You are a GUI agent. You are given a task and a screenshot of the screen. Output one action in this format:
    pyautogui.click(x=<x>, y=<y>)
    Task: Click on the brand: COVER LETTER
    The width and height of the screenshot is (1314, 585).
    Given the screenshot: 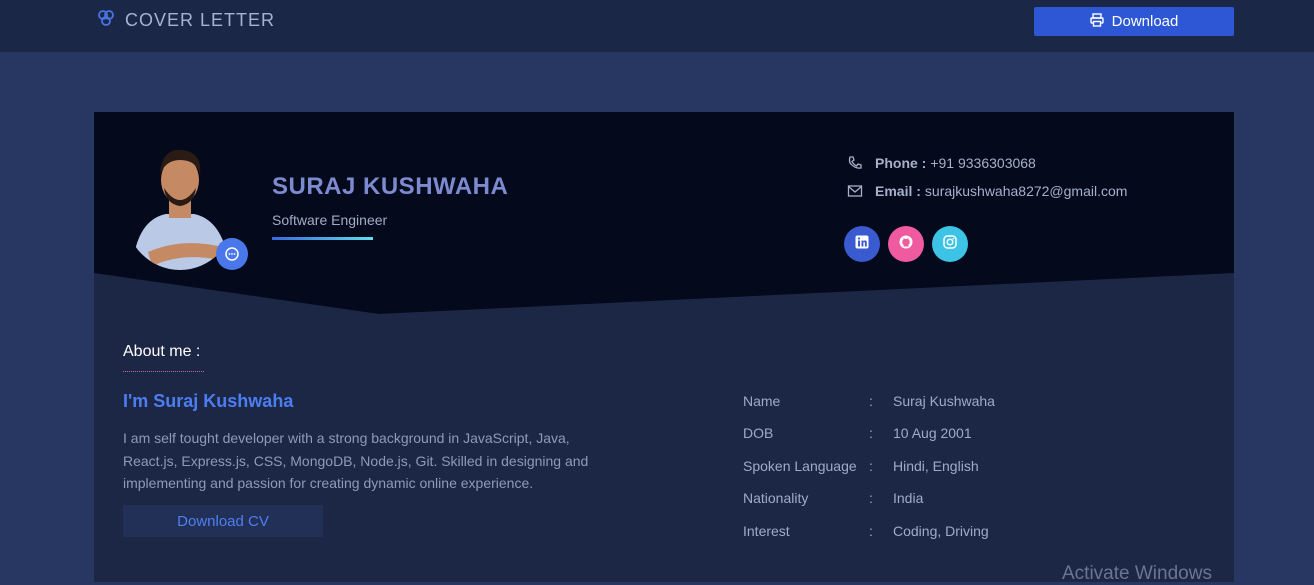 What is the action you would take?
    pyautogui.click(x=186, y=20)
    